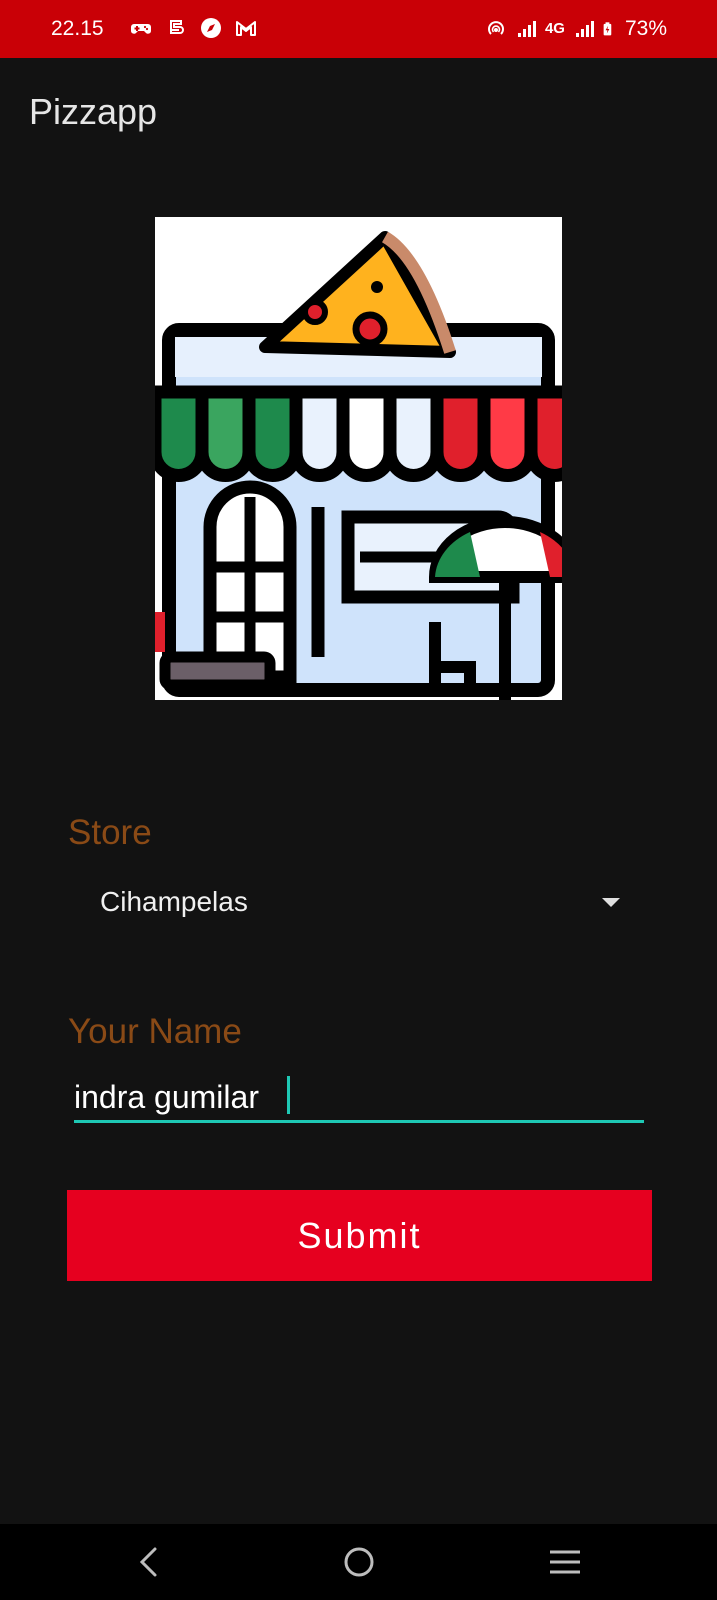 Image resolution: width=717 pixels, height=1600 pixels. I want to click on name-label: Your Name, so click(155, 1031).